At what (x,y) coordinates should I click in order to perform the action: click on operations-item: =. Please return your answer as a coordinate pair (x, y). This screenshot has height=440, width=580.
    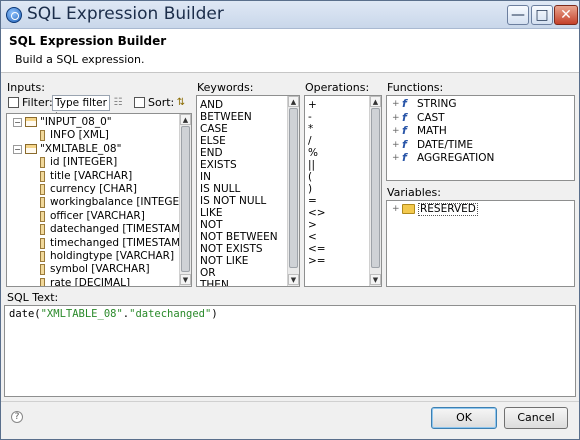
    Looking at the image, I should click on (317, 201).